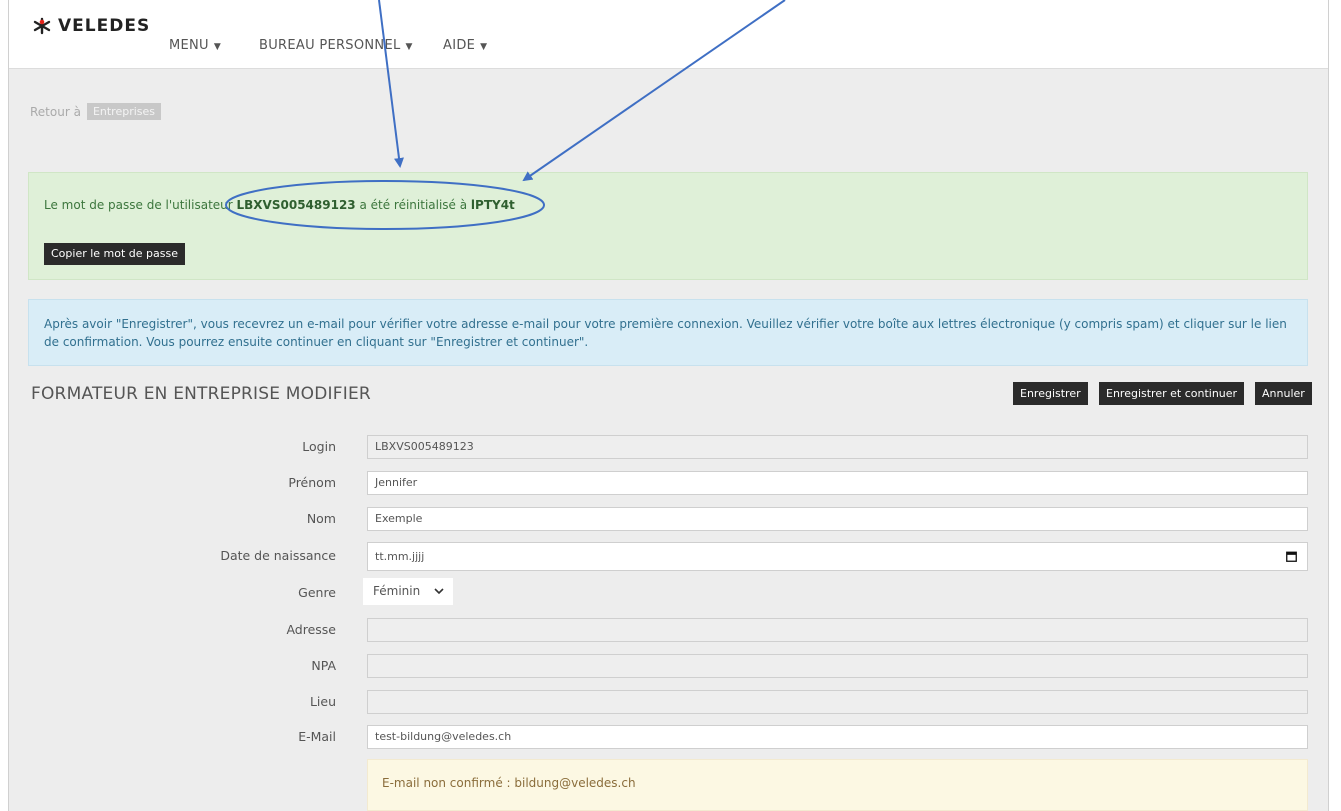 This screenshot has width=1341, height=811. What do you see at coordinates (837, 630) in the screenshot?
I see `address-field` at bounding box center [837, 630].